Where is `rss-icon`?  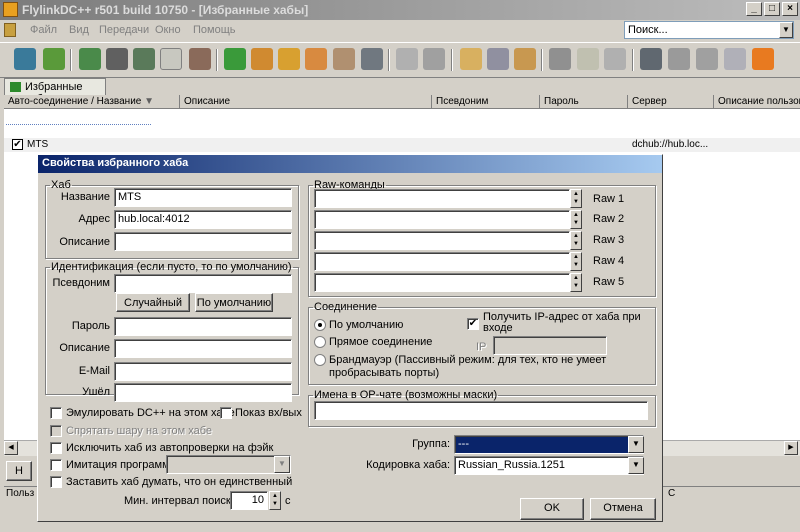
rss-icon is located at coordinates (763, 59).